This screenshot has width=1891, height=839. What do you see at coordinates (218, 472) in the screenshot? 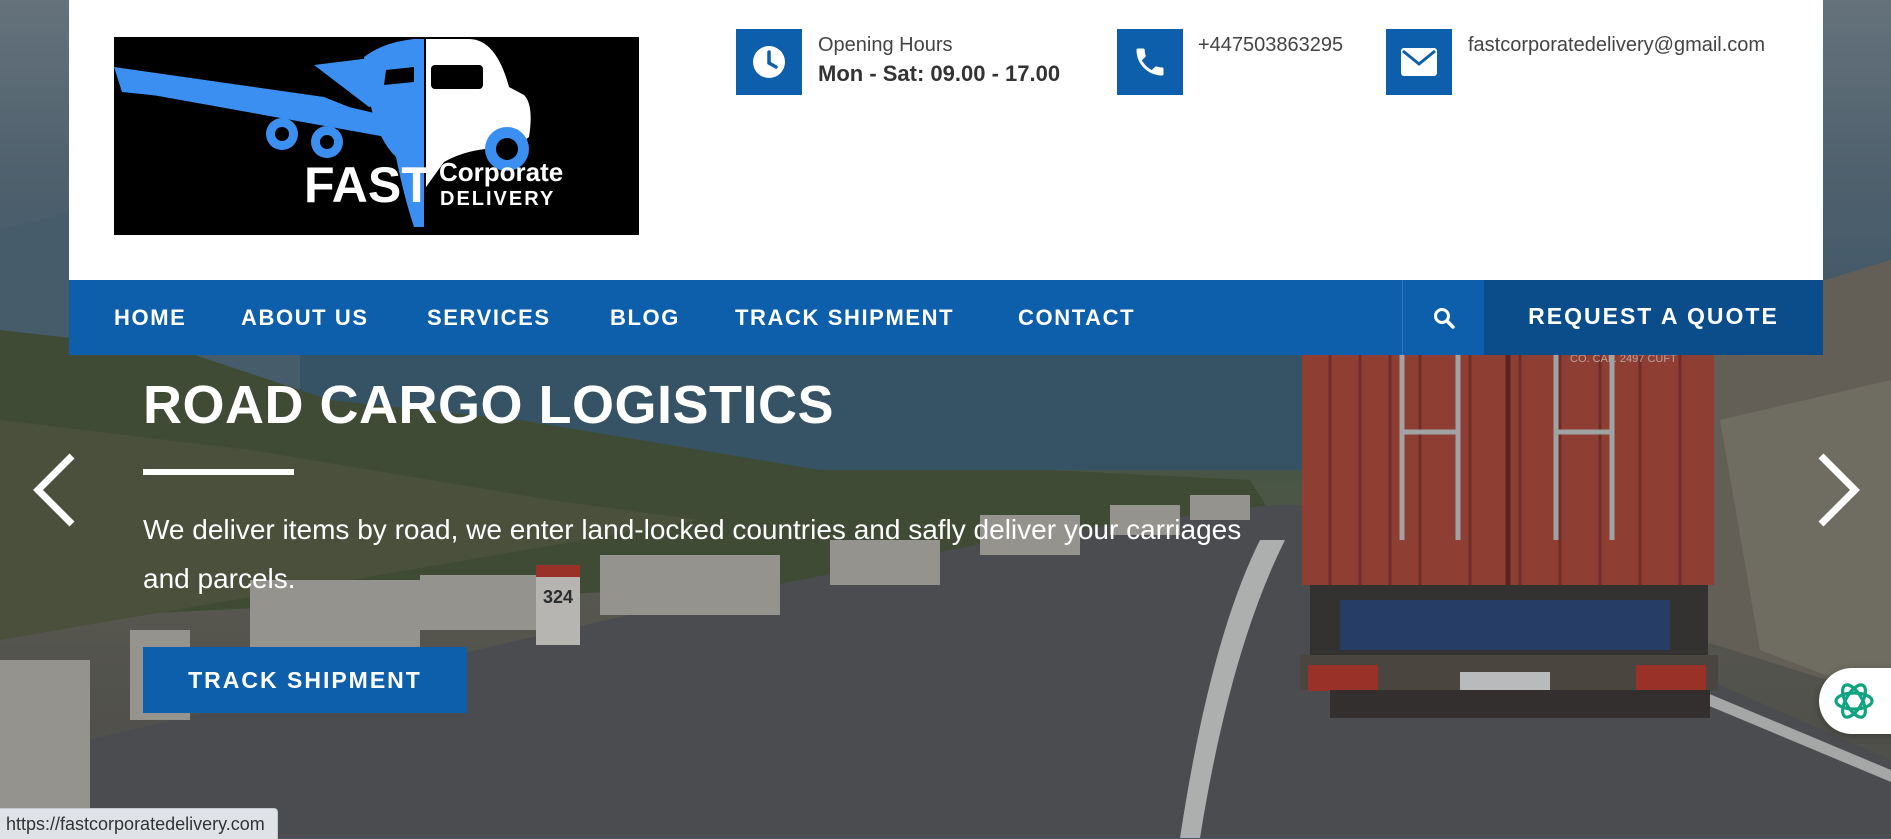
I see `title-underline` at bounding box center [218, 472].